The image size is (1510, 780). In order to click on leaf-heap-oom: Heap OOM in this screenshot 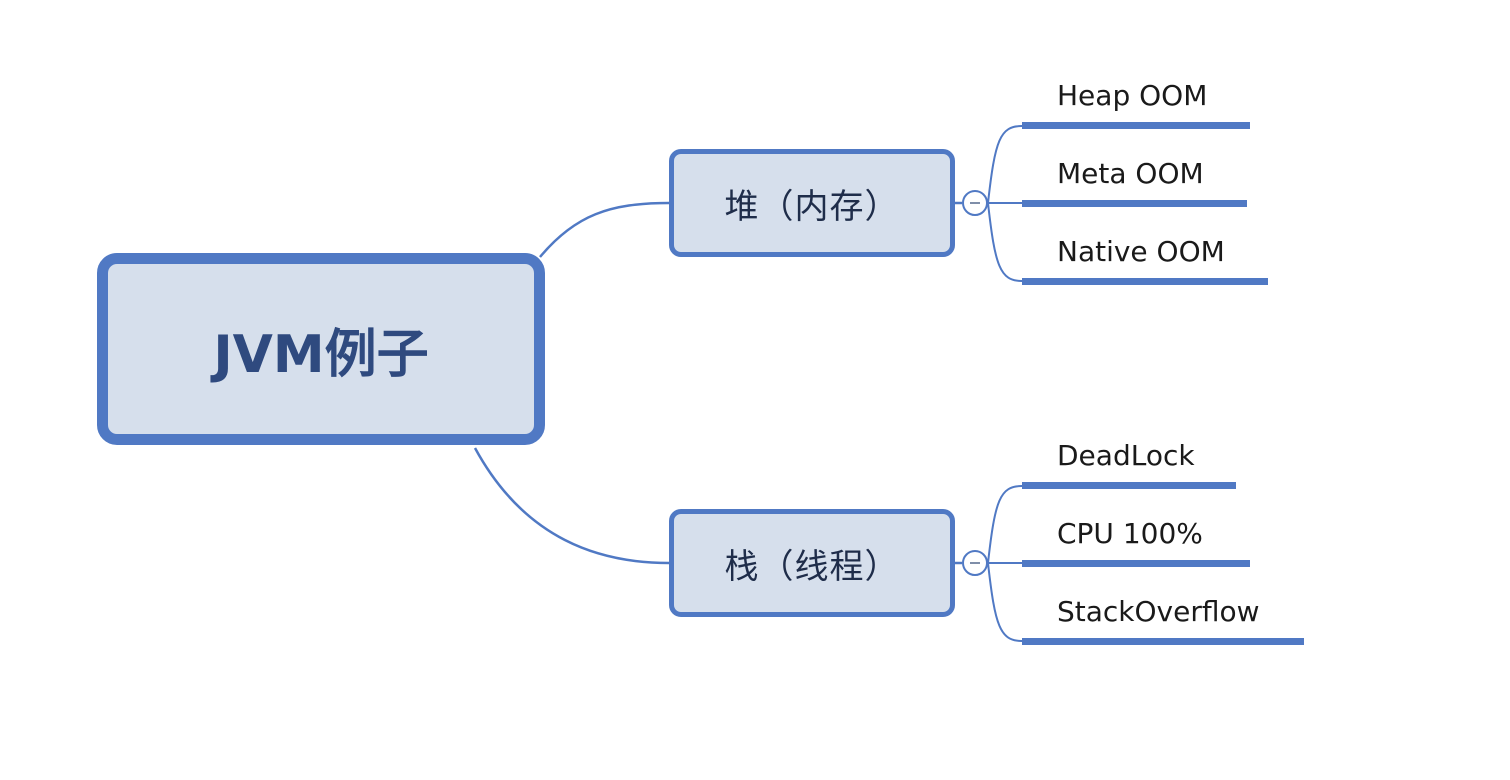, I will do `click(1132, 96)`.